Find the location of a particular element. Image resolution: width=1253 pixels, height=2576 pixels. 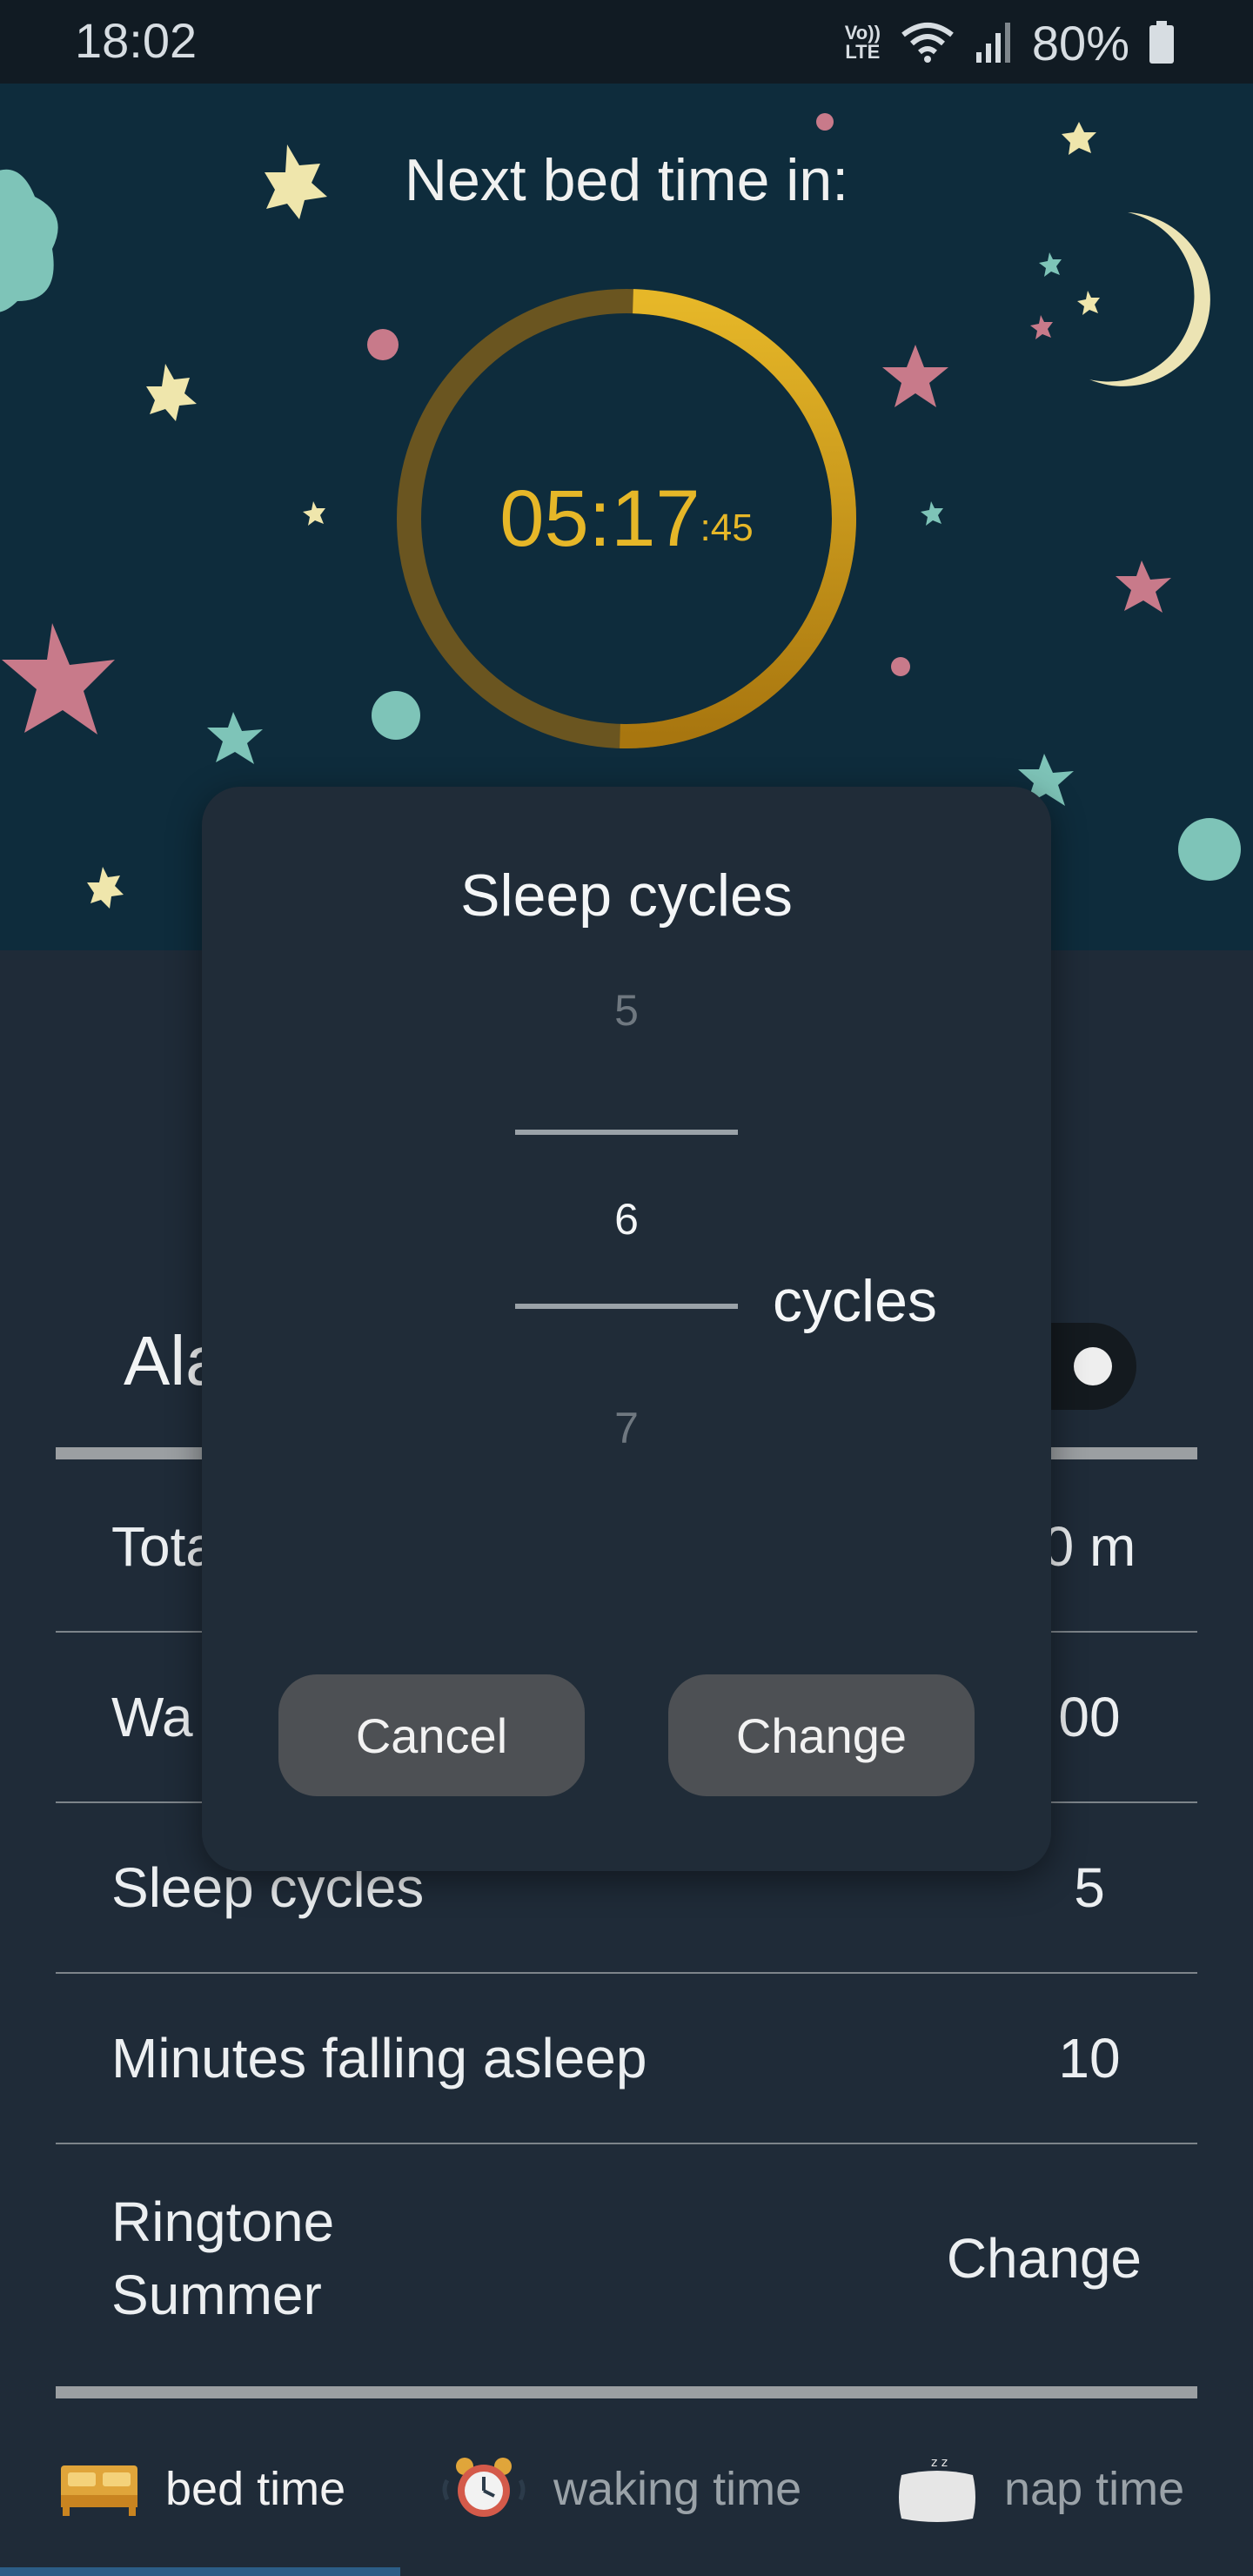

cancel-button: Cancel is located at coordinates (431, 1735).